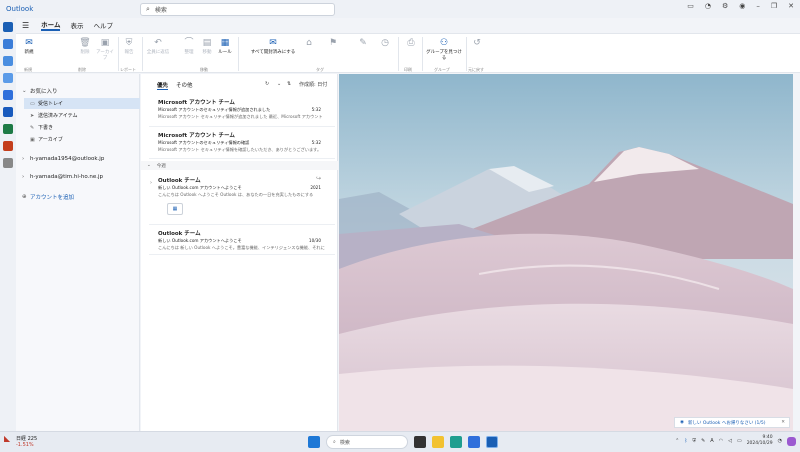  I want to click on start-icon, so click(314, 442).